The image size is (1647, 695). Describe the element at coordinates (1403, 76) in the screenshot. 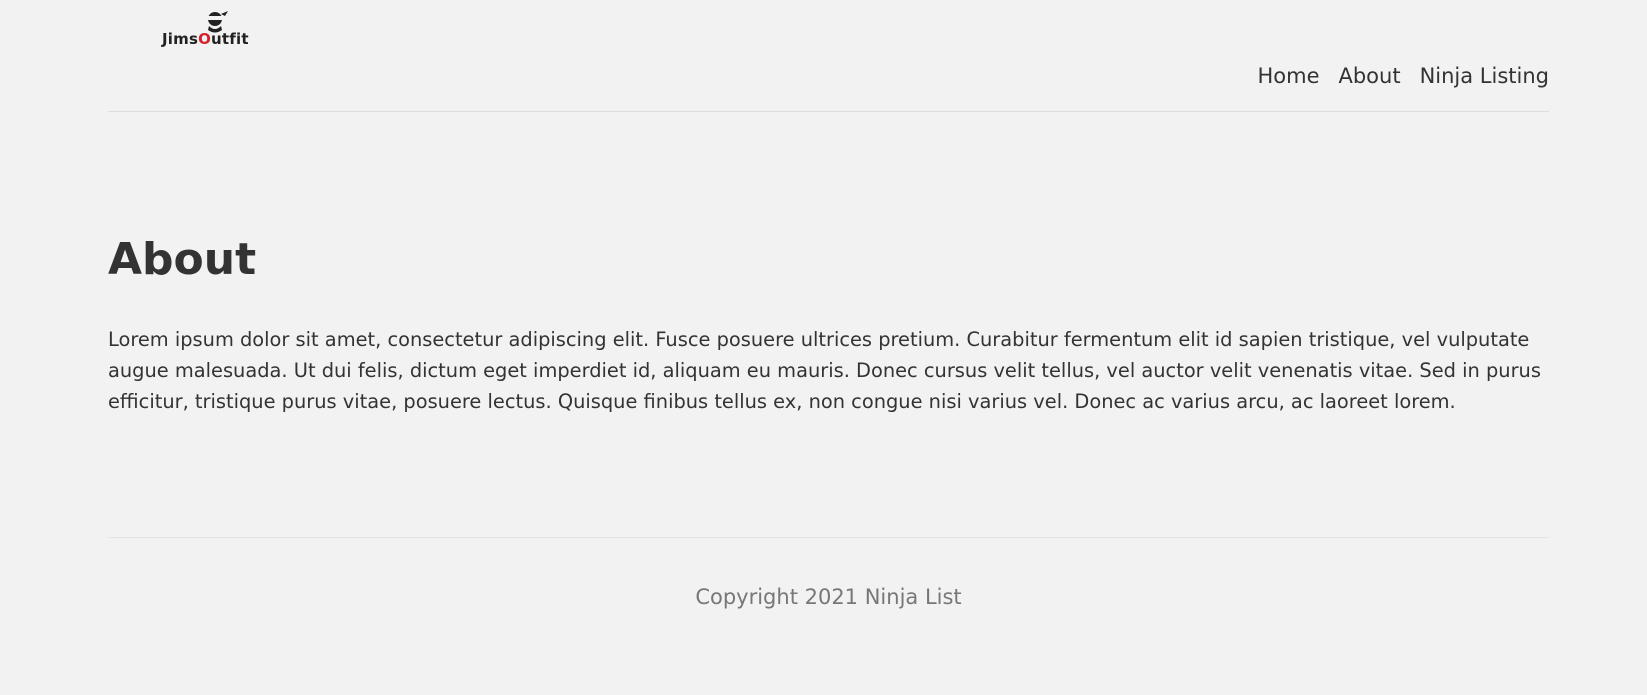

I see `main-nav: Home About Ninja Listing` at that location.